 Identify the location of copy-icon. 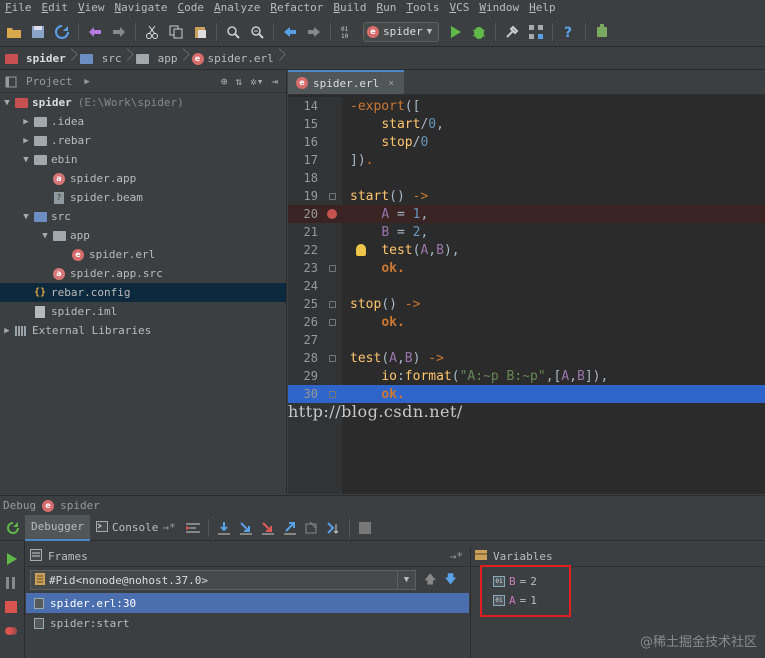
(176, 32).